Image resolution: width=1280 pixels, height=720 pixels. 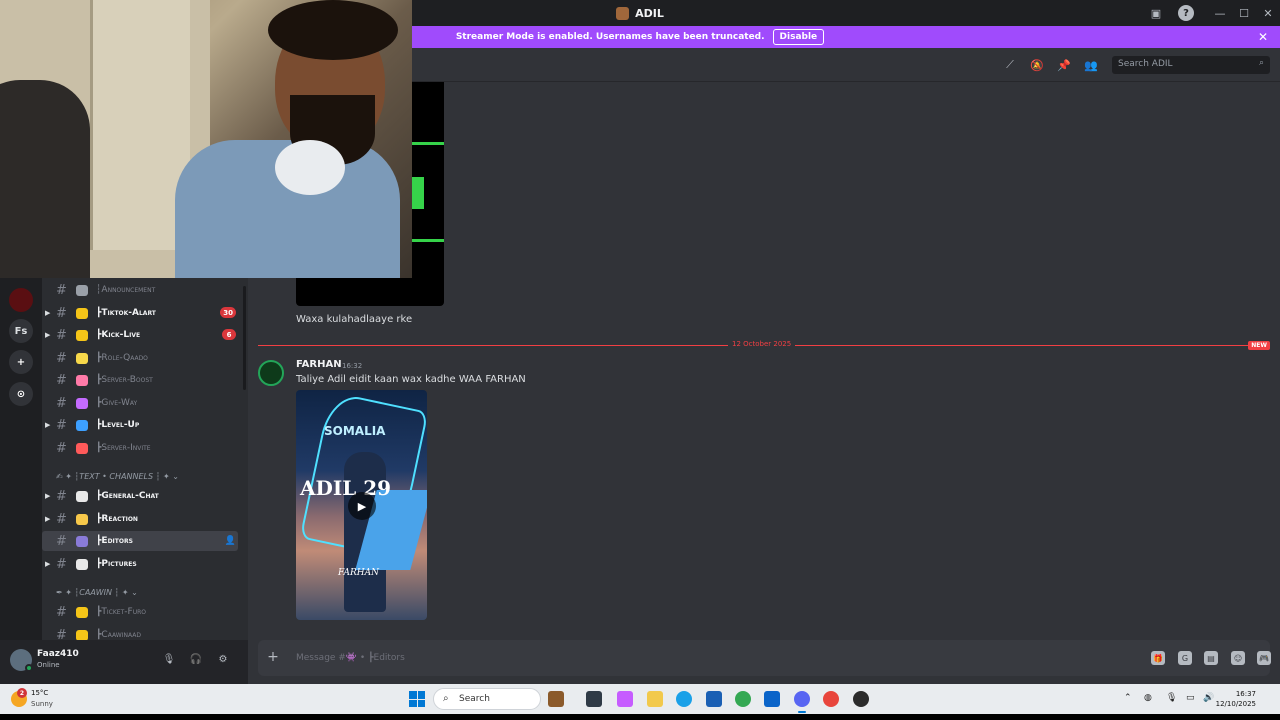 What do you see at coordinates (1238, 658) in the screenshot?
I see `emoji-icon: ☺` at bounding box center [1238, 658].